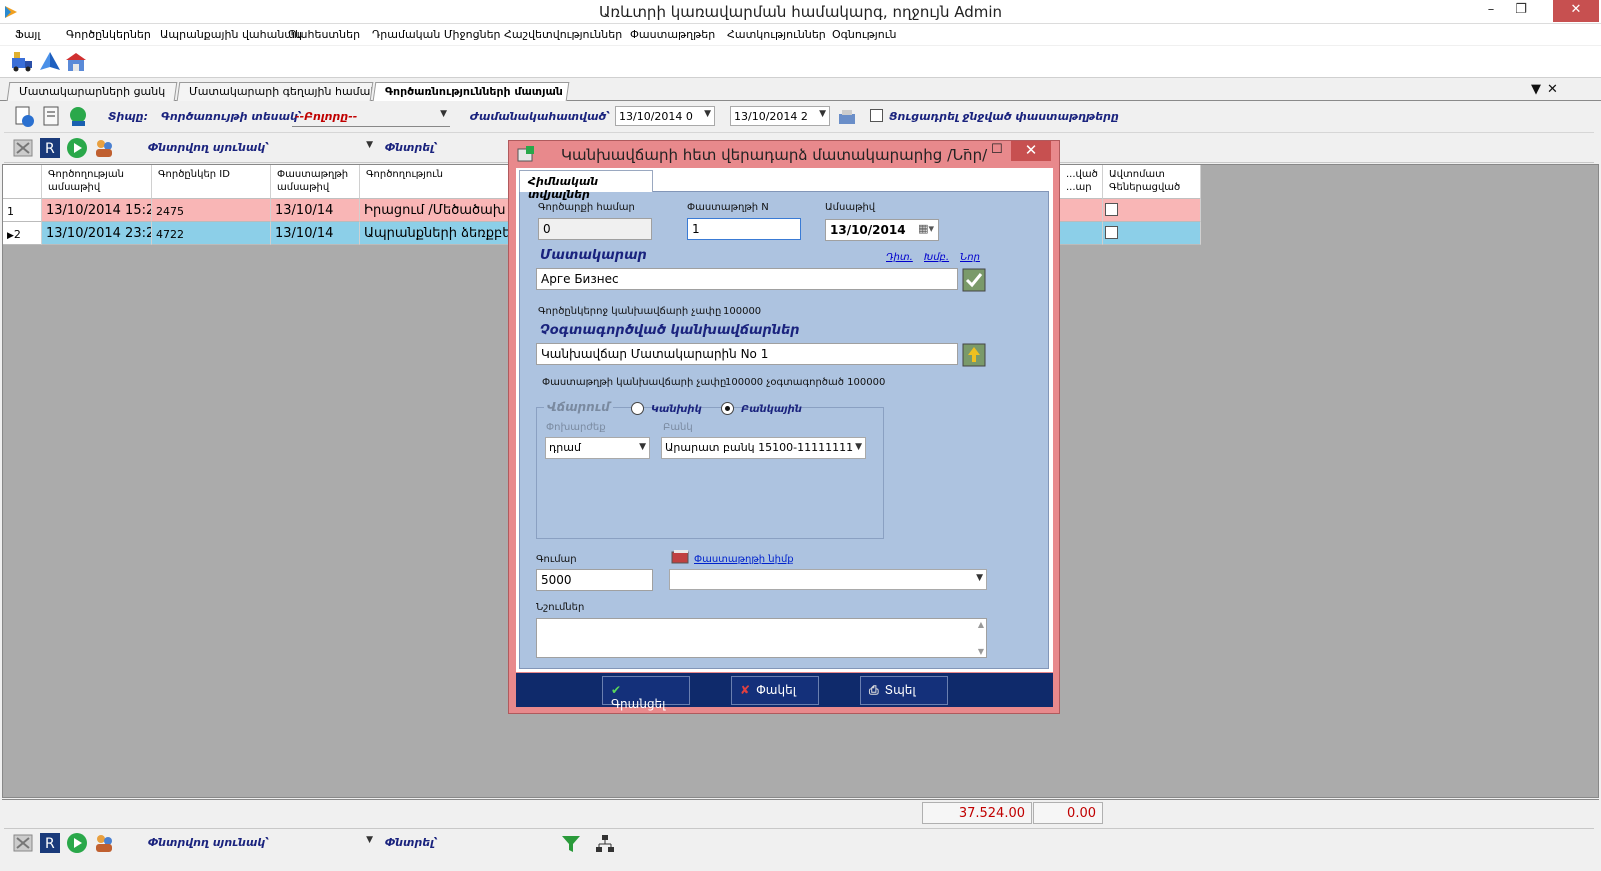 The height and width of the screenshot is (871, 1601). I want to click on search-label: Փնտրել՝, so click(411, 842).